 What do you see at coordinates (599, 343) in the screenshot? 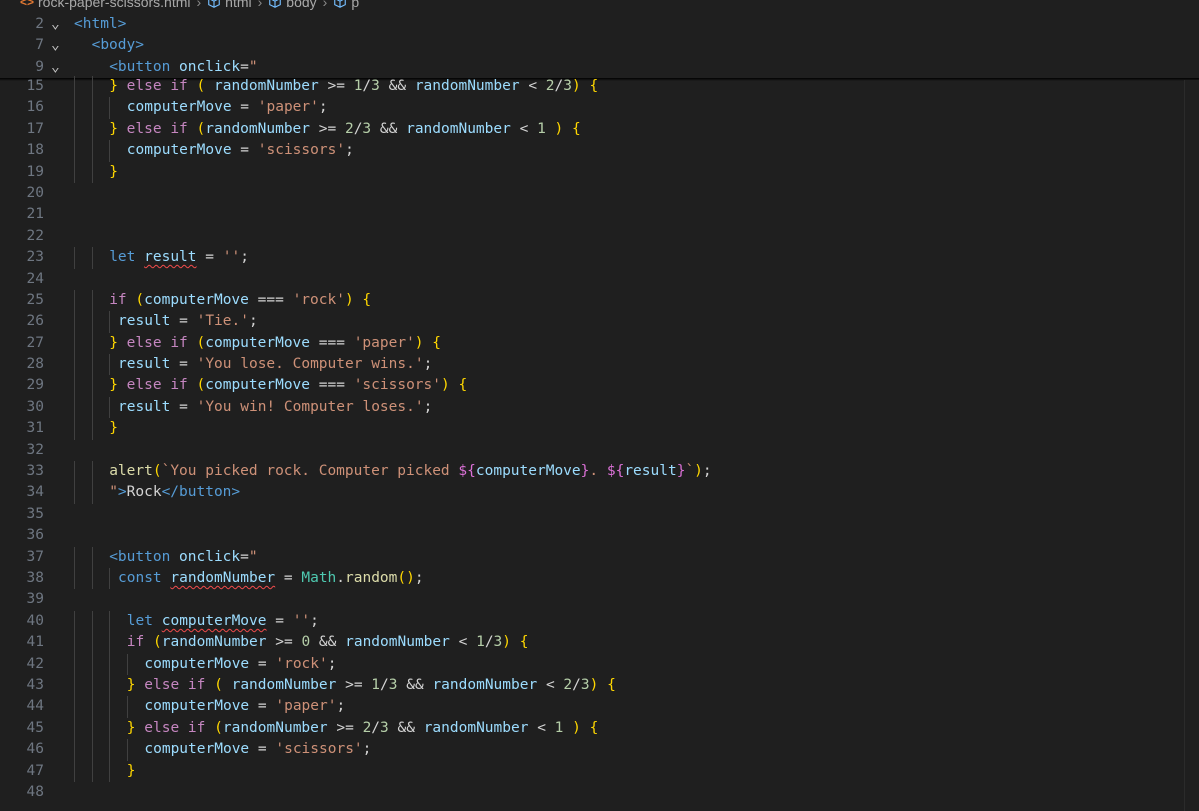
I see `code-line: 27} else if (computerMove === 'paper') {` at bounding box center [599, 343].